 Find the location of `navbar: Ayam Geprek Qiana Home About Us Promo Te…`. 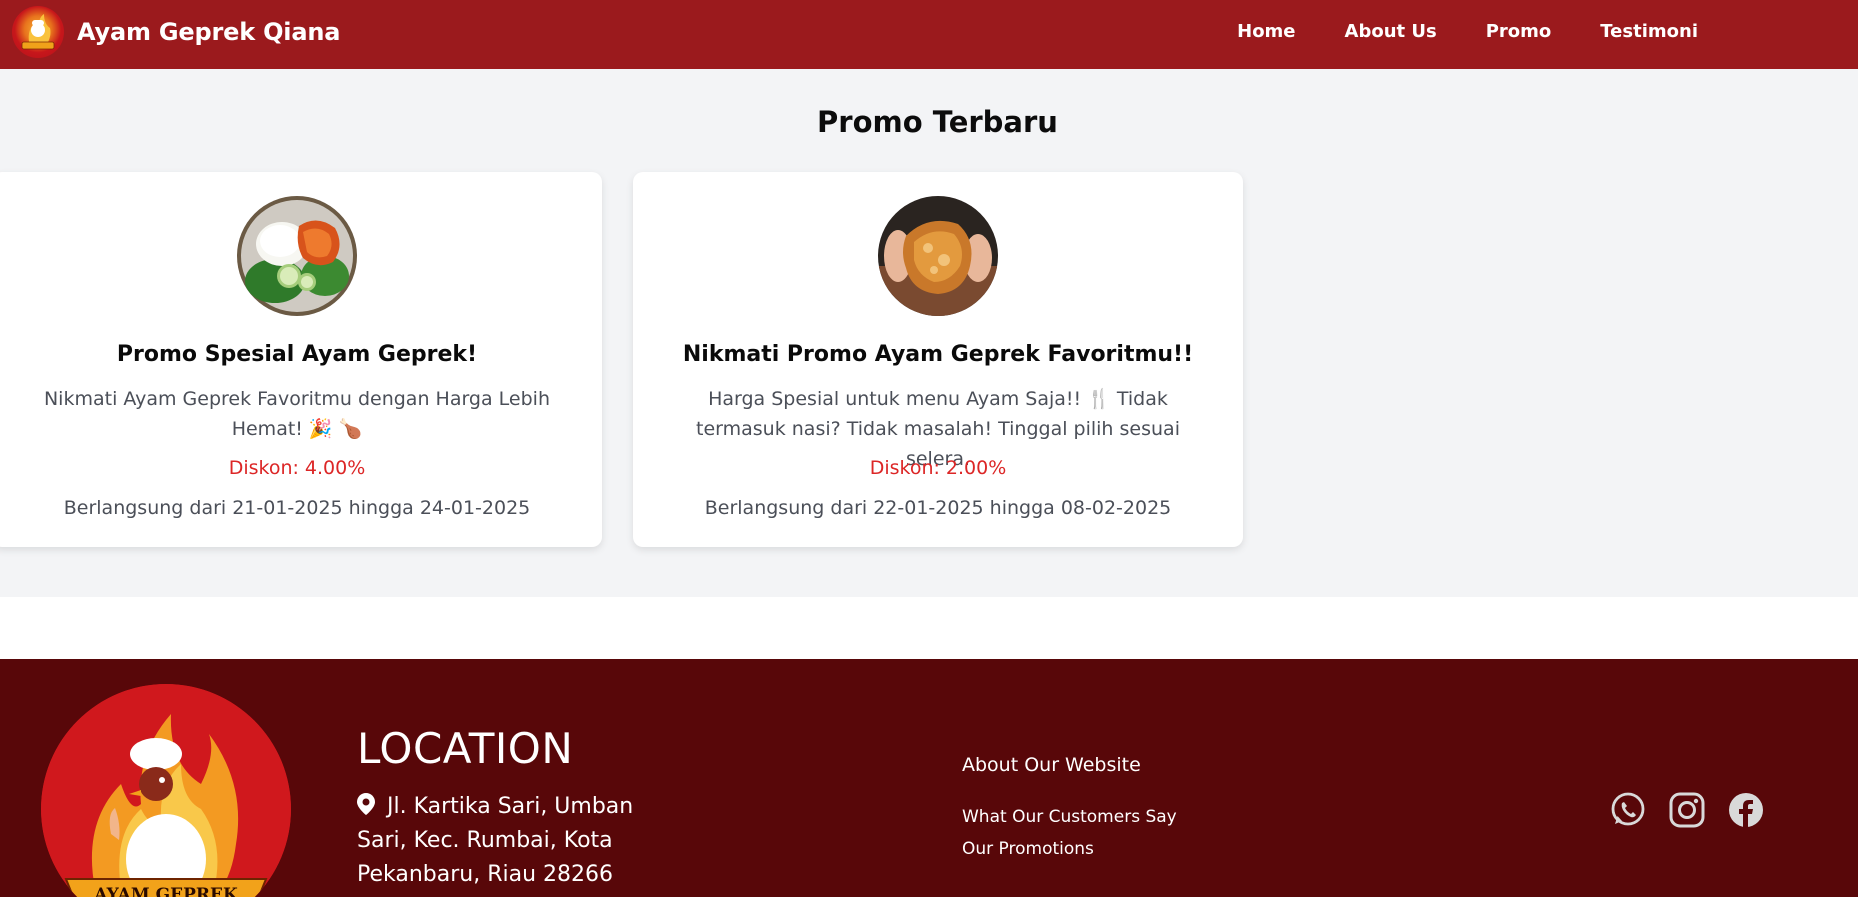

navbar: Ayam Geprek Qiana Home About Us Promo Te… is located at coordinates (929, 34).